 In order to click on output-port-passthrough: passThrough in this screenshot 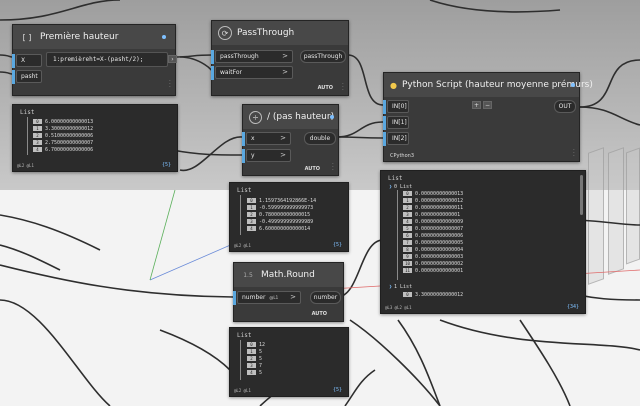, I will do `click(323, 56)`.